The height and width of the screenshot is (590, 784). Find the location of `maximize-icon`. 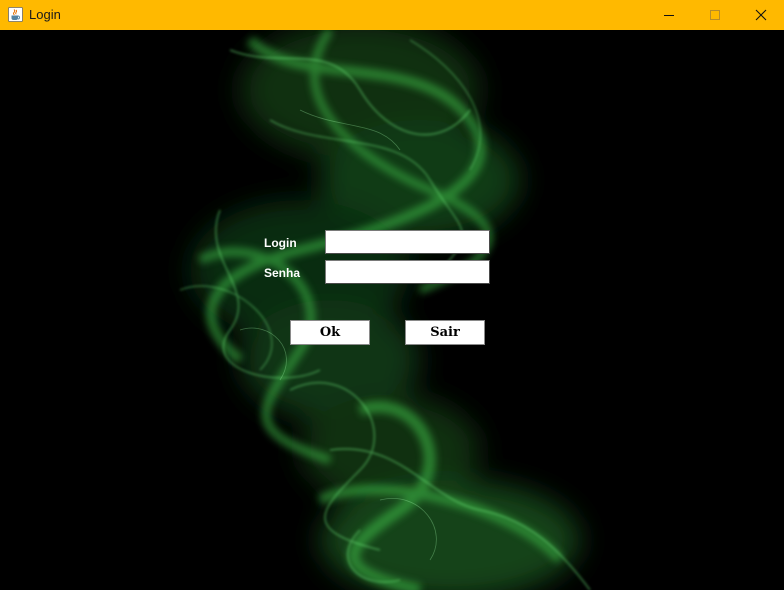

maximize-icon is located at coordinates (715, 15).